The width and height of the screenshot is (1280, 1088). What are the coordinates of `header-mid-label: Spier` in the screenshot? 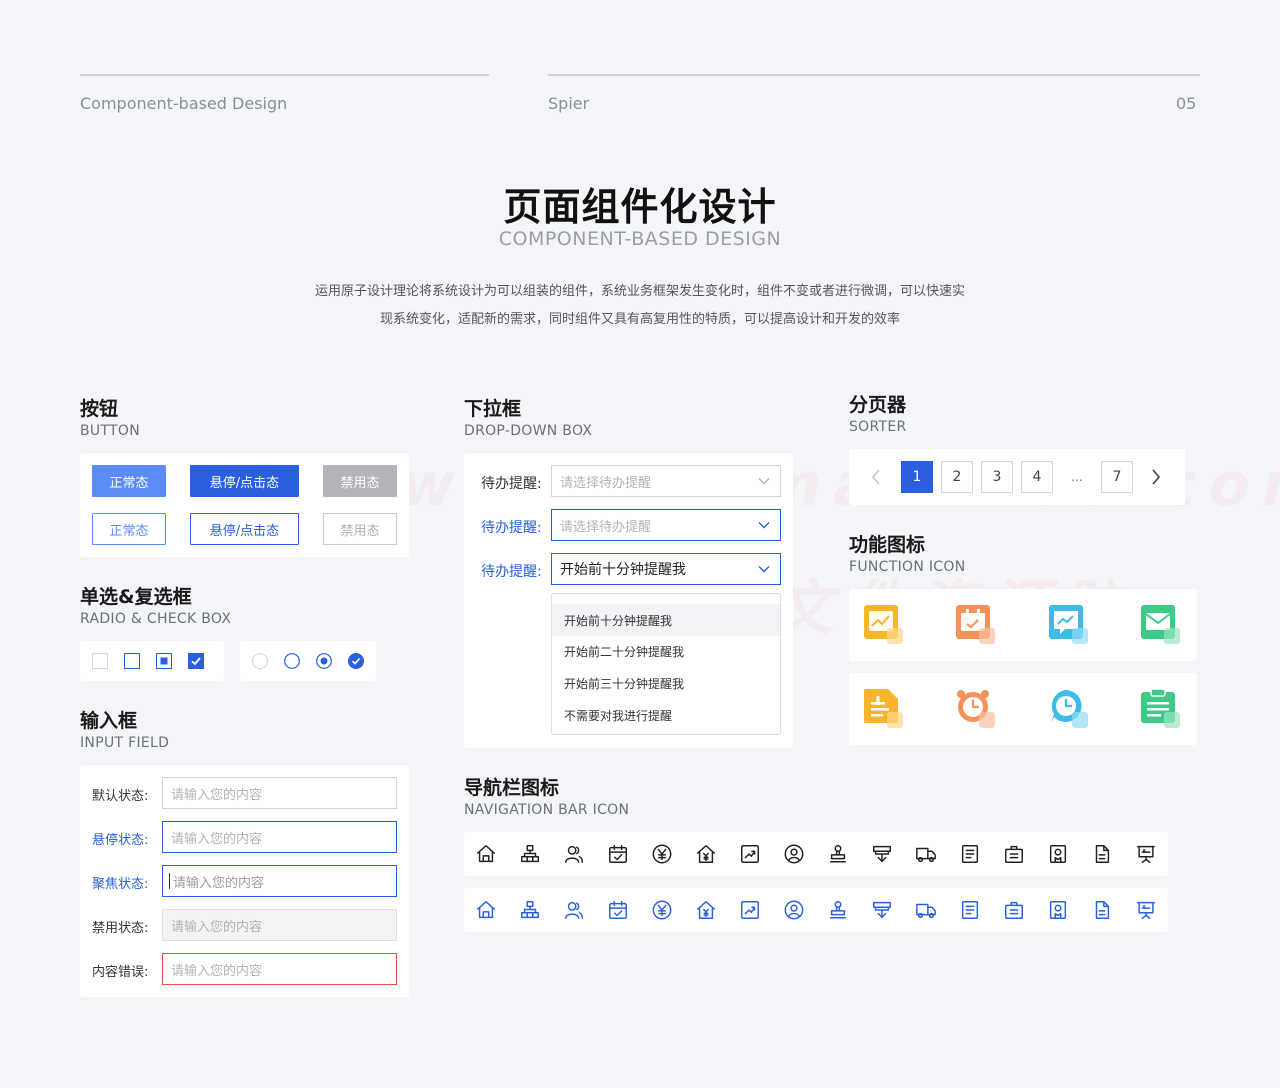 It's located at (569, 103).